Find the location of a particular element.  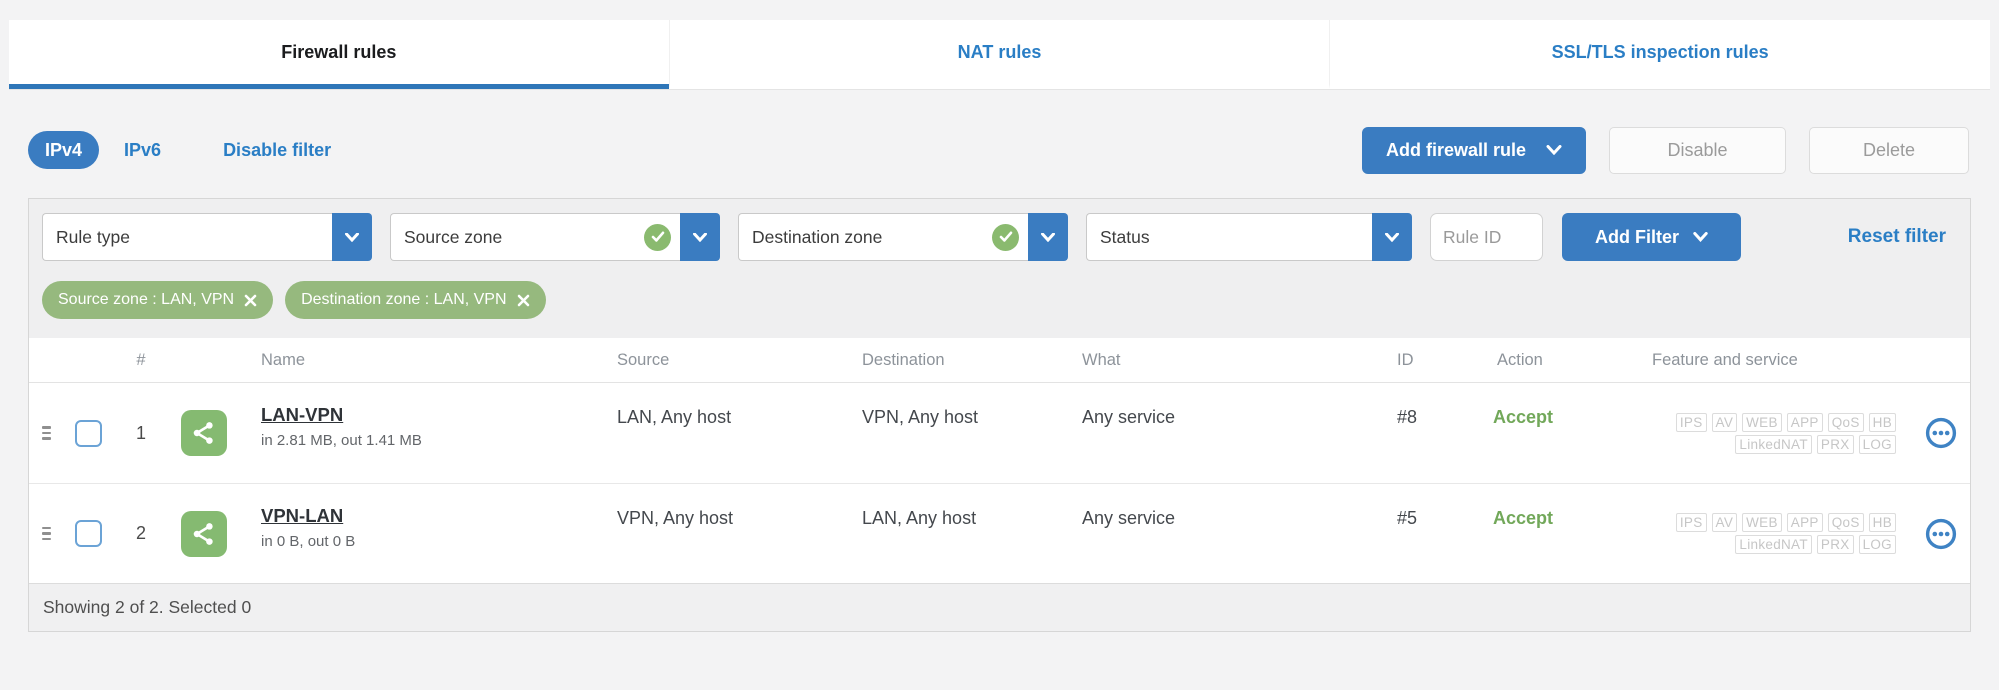

tab-nat-rules: NAT rules is located at coordinates (999, 54).